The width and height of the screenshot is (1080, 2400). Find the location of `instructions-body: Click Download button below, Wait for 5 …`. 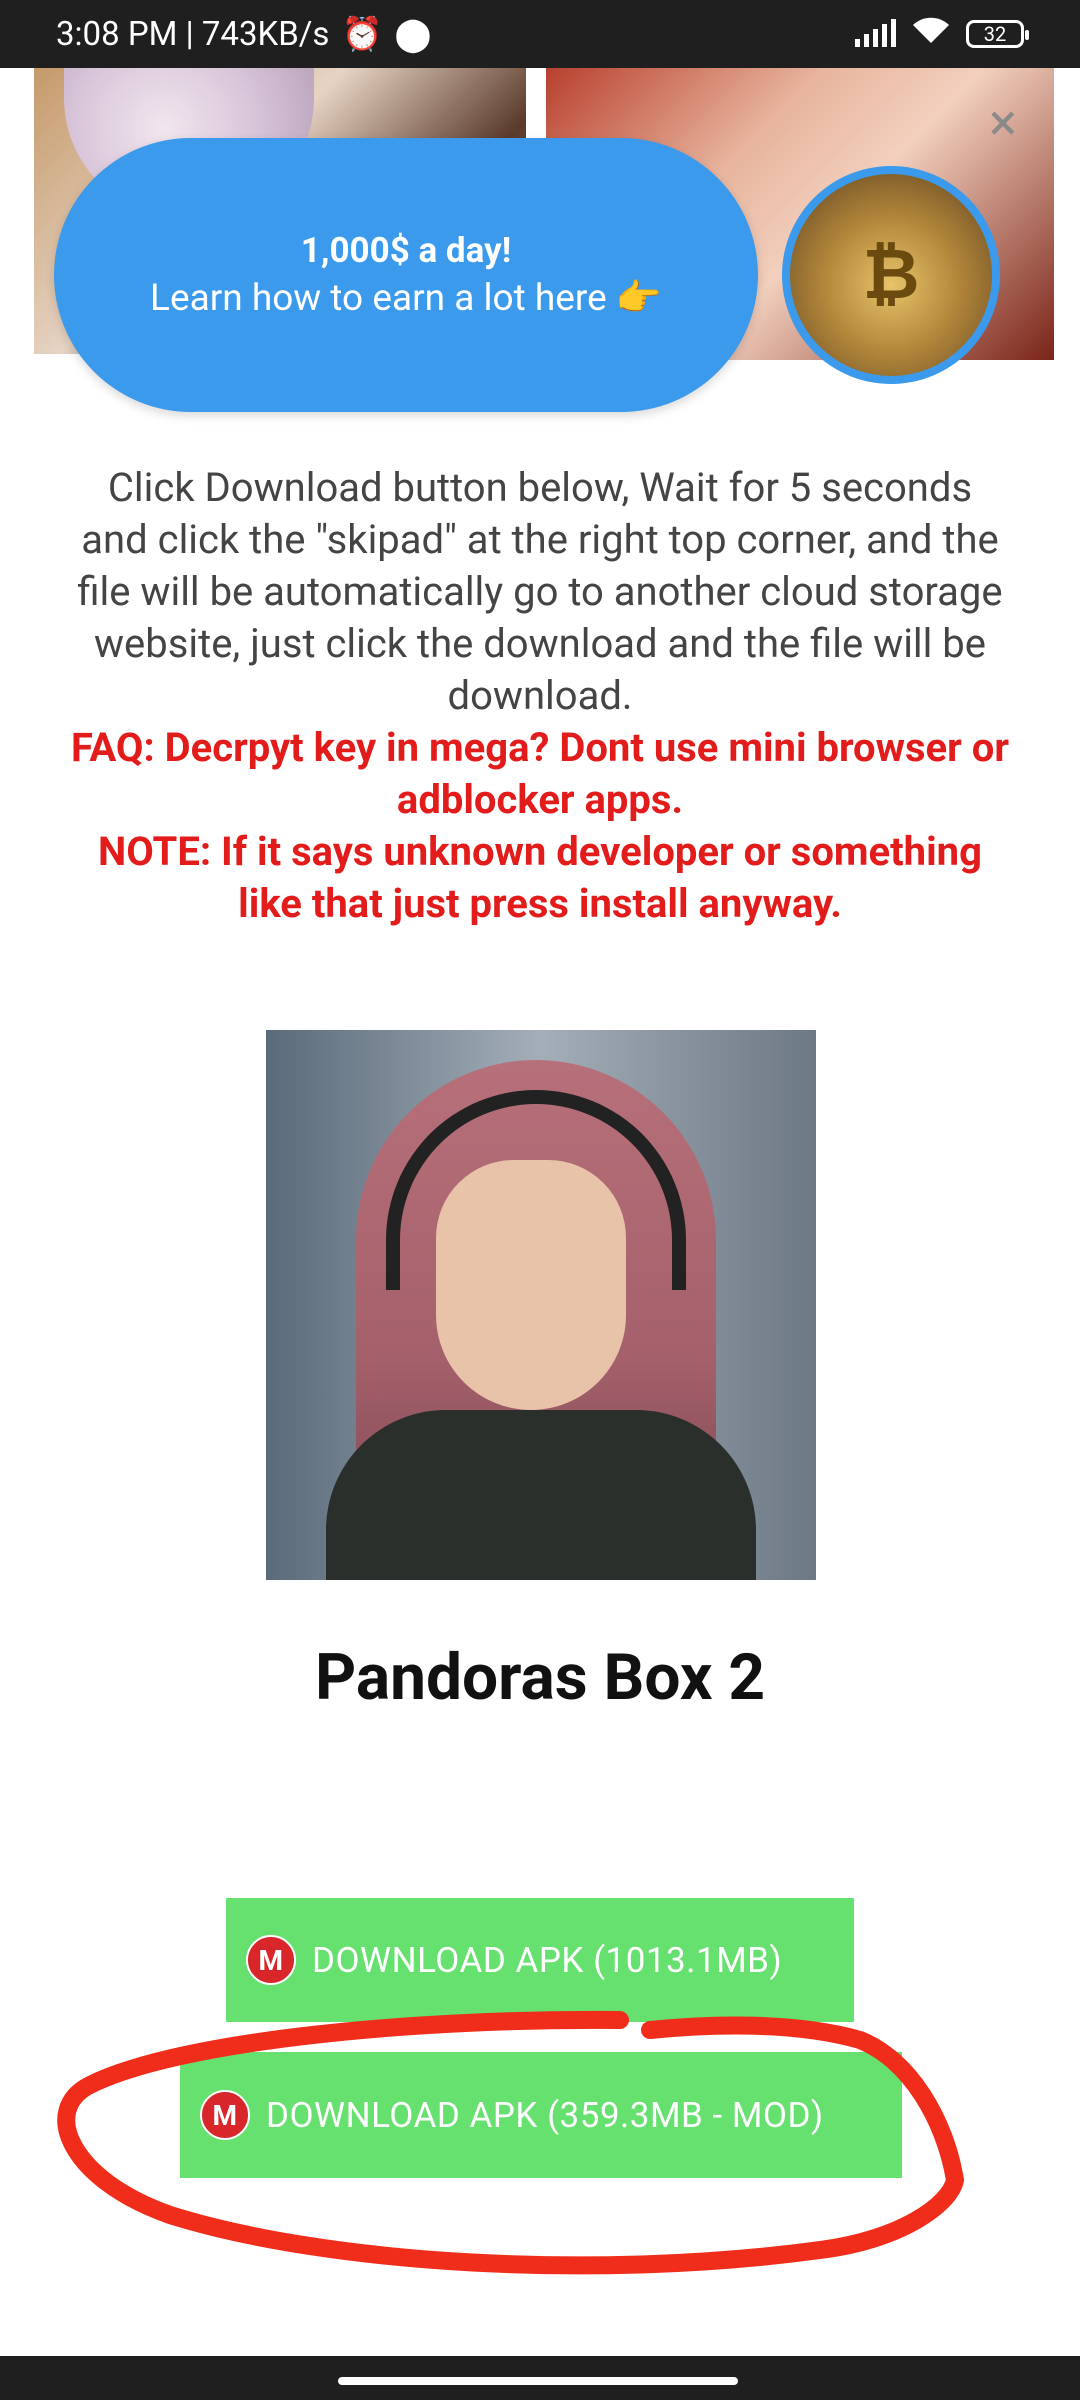

instructions-body: Click Download button below, Wait for 5 … is located at coordinates (540, 591).